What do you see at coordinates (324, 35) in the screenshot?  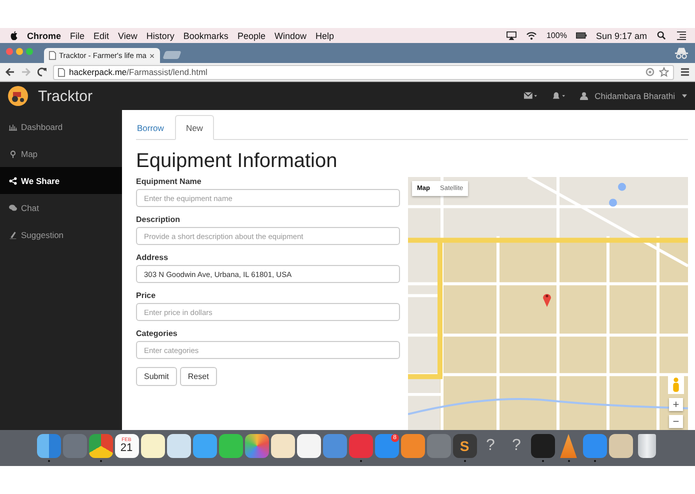 I see `menu-item: Help` at bounding box center [324, 35].